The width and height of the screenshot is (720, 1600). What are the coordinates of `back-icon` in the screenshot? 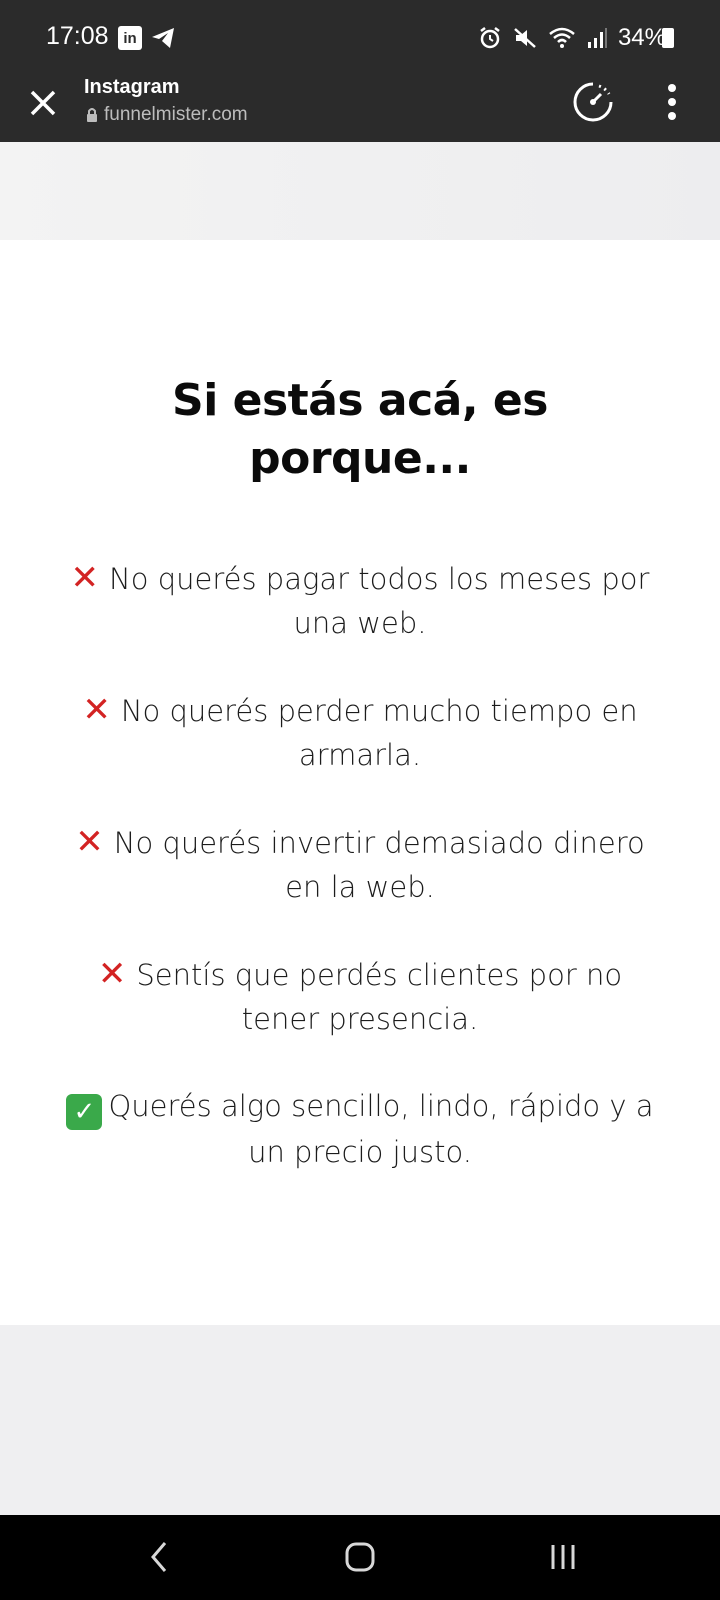 It's located at (160, 1557).